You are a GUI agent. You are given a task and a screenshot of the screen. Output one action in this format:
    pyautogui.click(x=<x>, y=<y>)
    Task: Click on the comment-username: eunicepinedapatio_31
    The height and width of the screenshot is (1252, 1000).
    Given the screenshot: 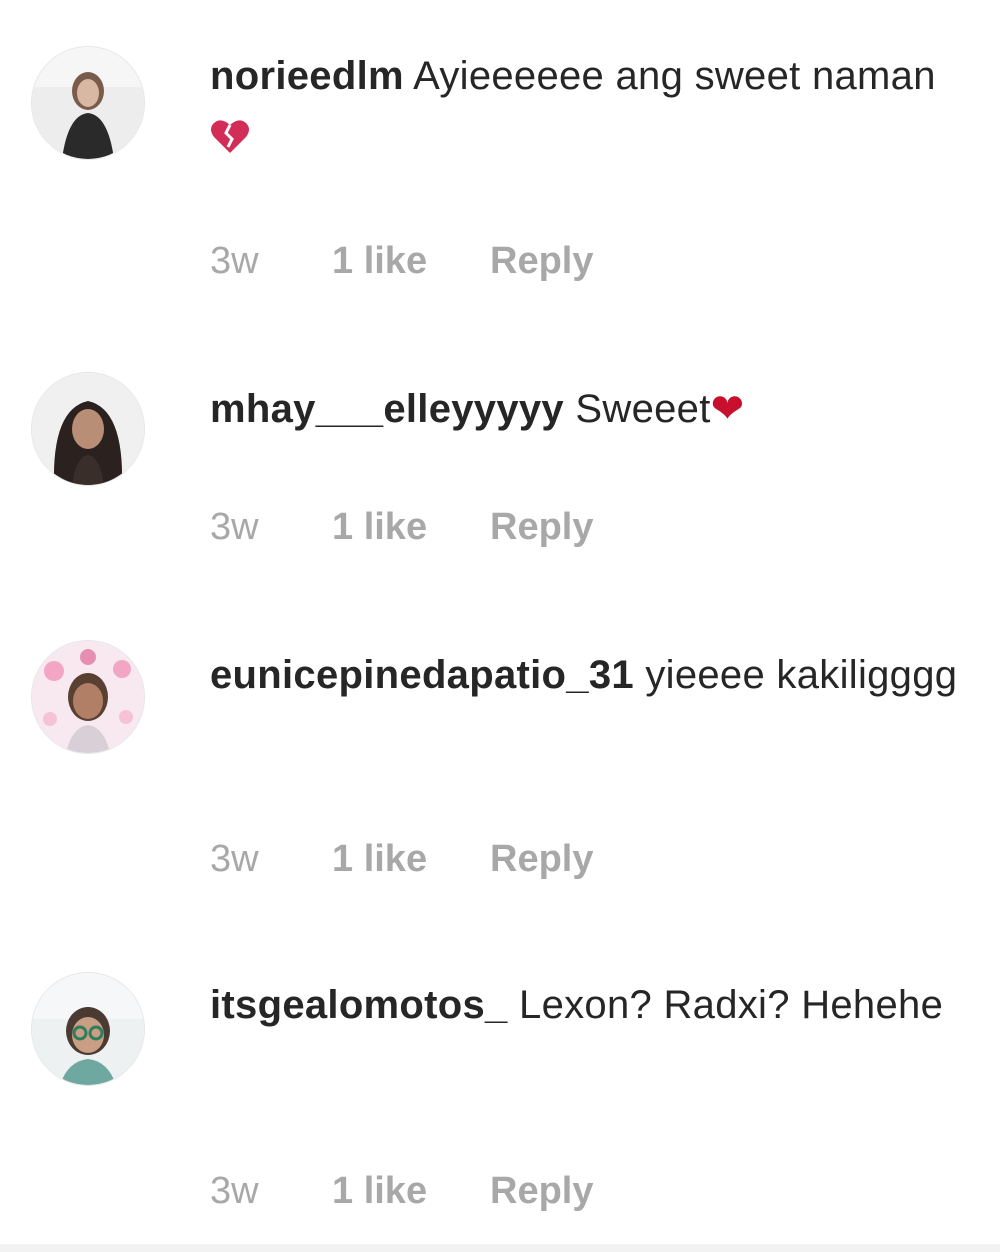 What is the action you would take?
    pyautogui.click(x=422, y=675)
    